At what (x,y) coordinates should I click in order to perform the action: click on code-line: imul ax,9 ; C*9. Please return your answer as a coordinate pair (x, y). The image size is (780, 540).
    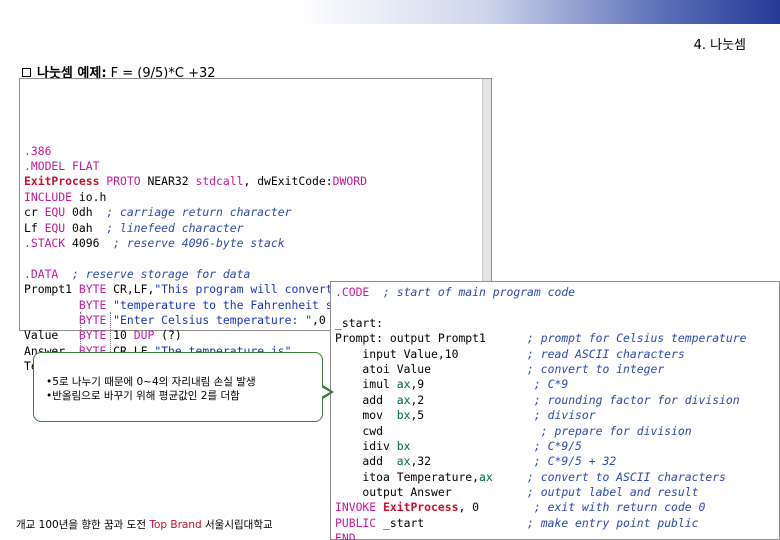
    Looking at the image, I should click on (557, 384).